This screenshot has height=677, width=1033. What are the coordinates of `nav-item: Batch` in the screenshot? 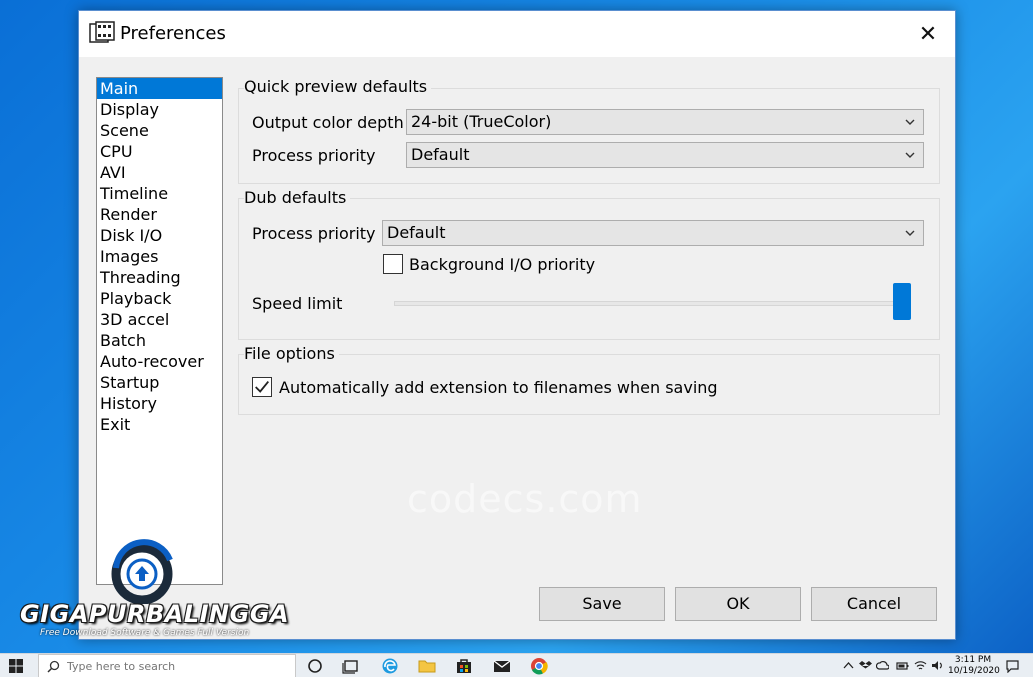 It's located at (159, 340).